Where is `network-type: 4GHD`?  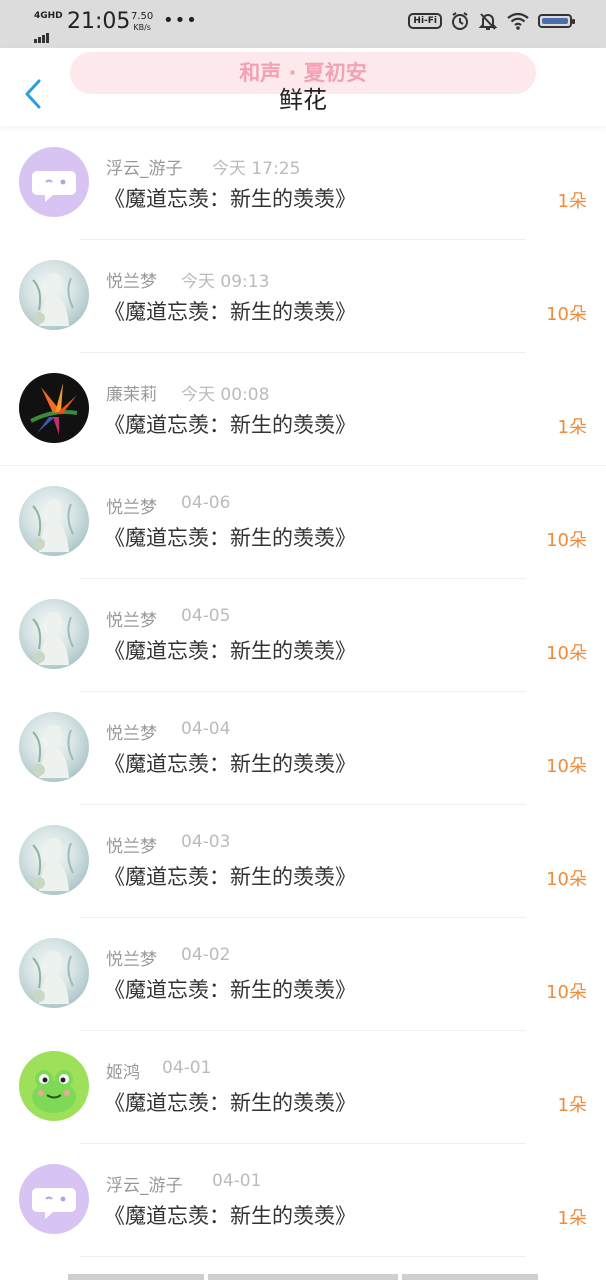 network-type: 4GHD is located at coordinates (48, 16).